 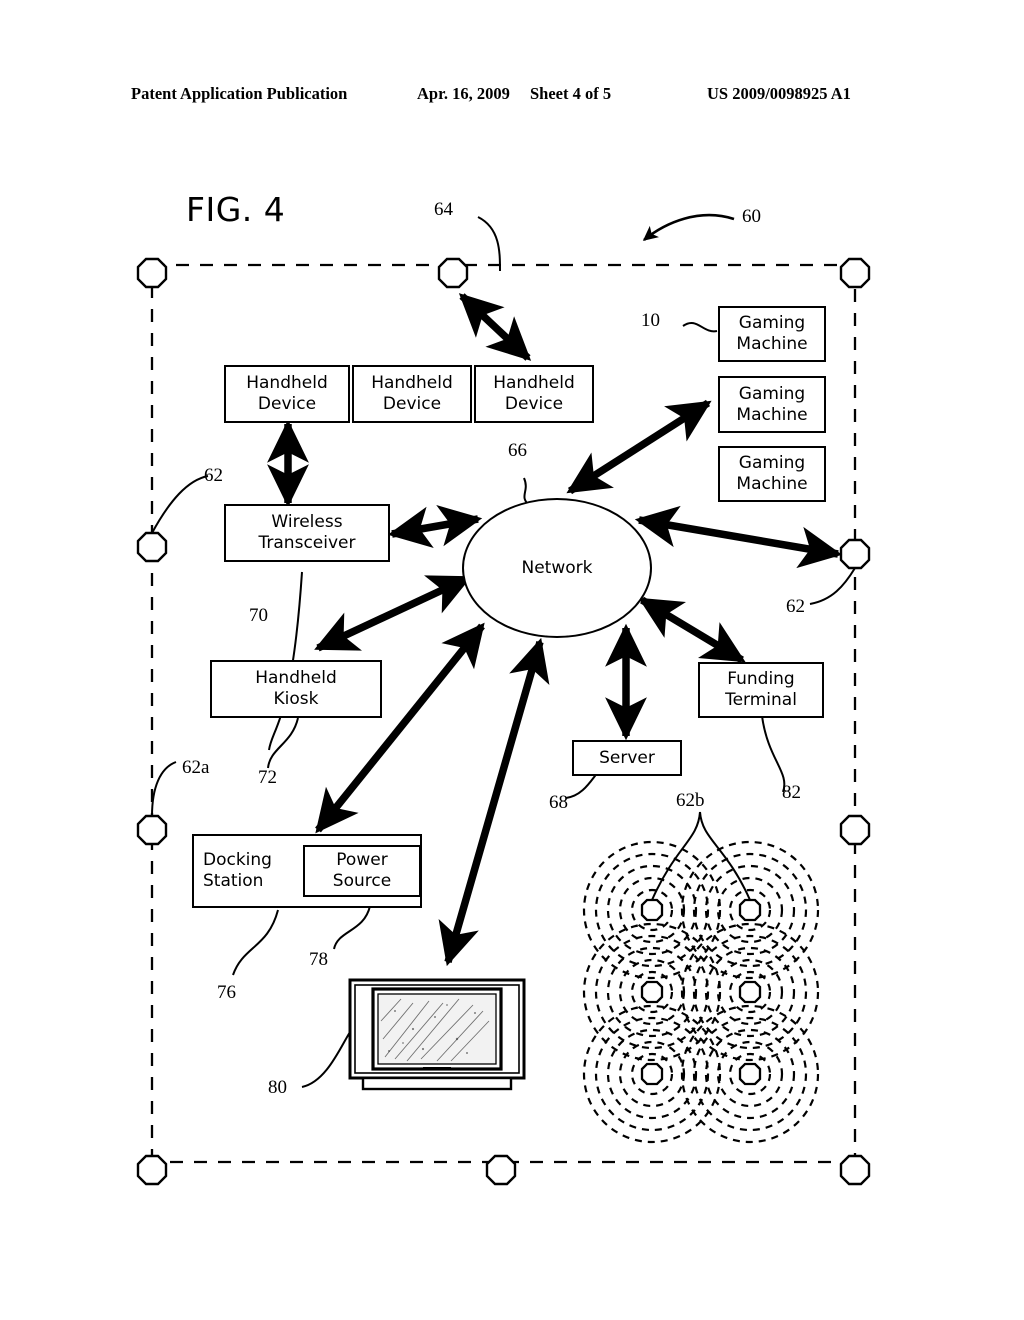 What do you see at coordinates (393, 613) in the screenshot?
I see `arrow-network-kiosk` at bounding box center [393, 613].